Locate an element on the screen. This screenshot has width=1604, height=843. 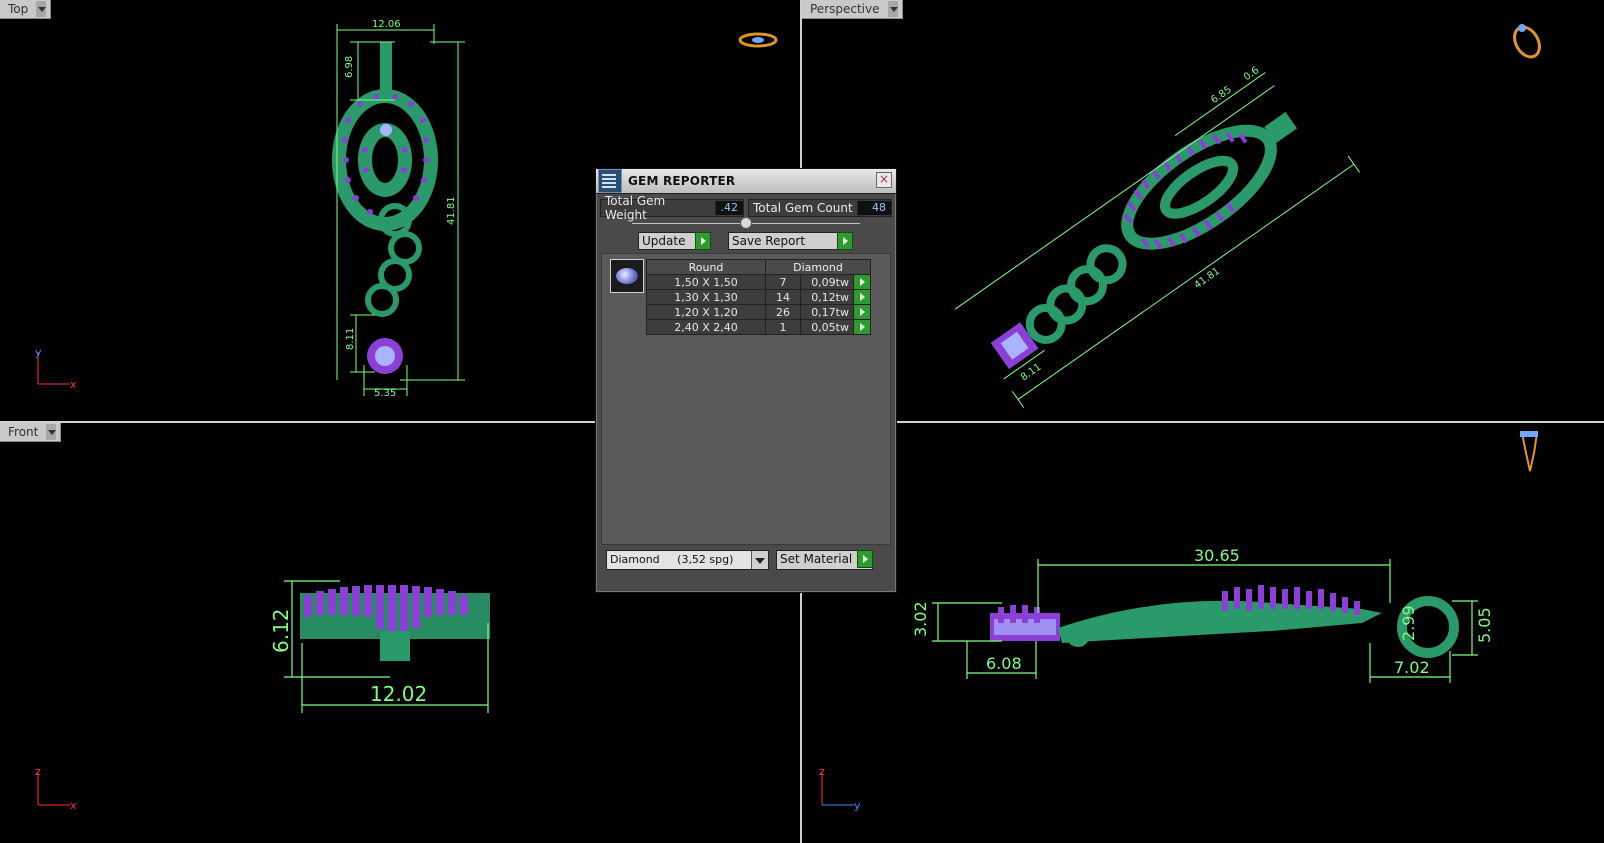
gem-size: 2,40 X 2,40 is located at coordinates (706, 327).